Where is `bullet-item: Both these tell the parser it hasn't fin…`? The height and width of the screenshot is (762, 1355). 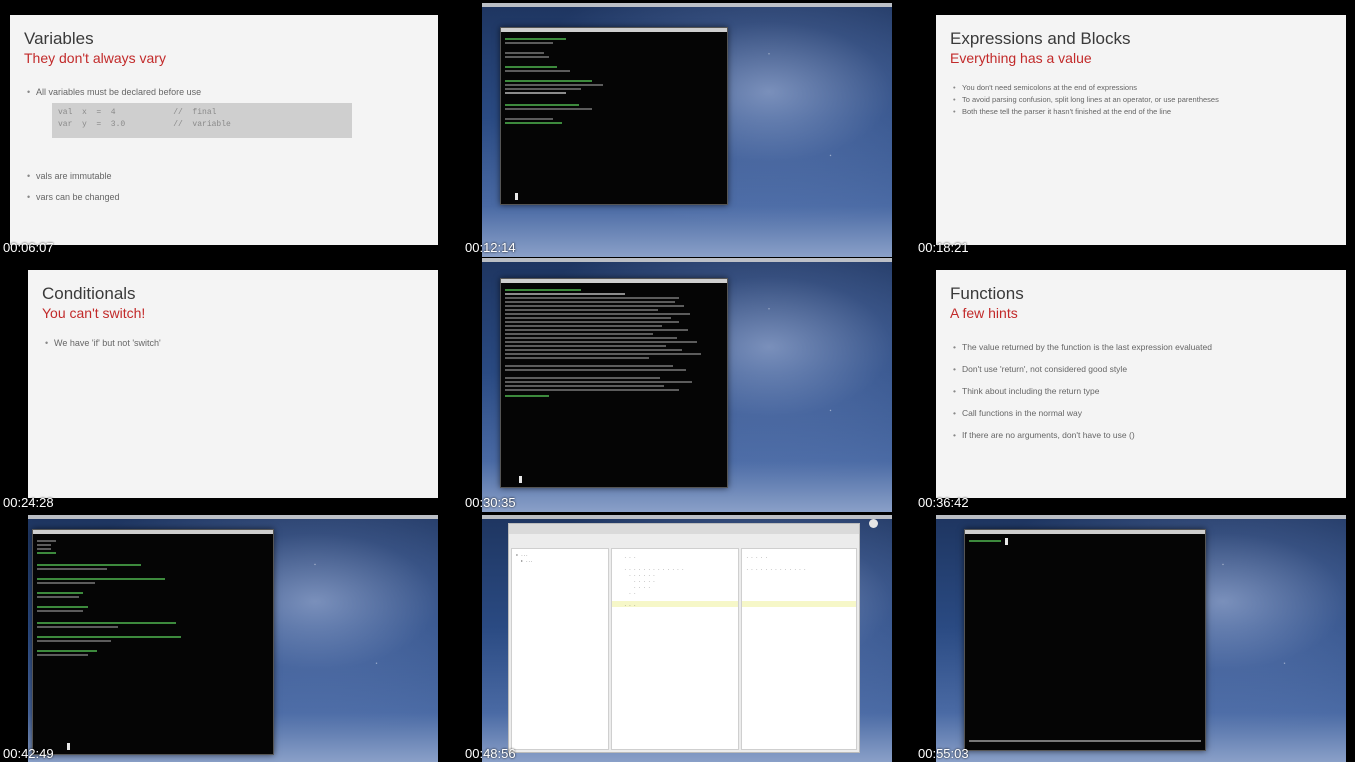
bullet-item: Both these tell the parser it hasn't fin… is located at coordinates (1086, 111).